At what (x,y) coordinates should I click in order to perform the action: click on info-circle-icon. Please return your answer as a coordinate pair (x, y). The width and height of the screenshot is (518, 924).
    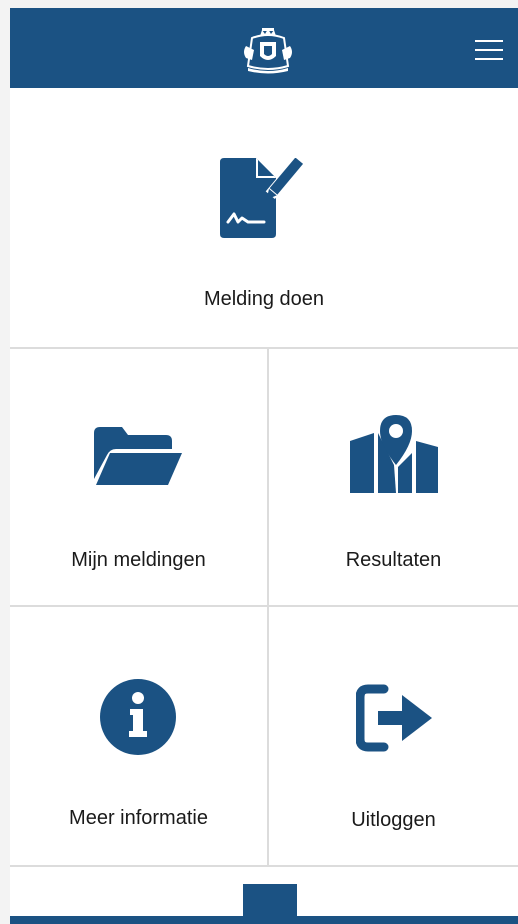
    Looking at the image, I should click on (138, 717).